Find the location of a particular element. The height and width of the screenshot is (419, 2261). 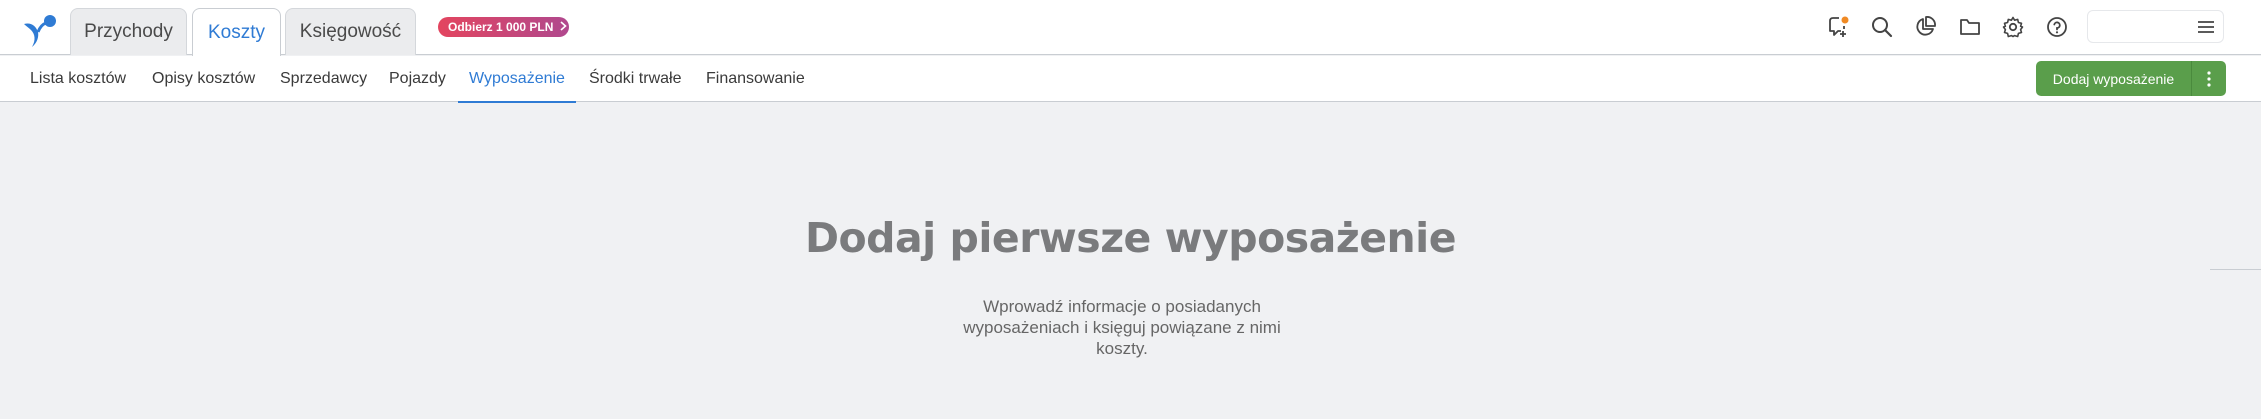

notifications-icon is located at coordinates (1838, 27).